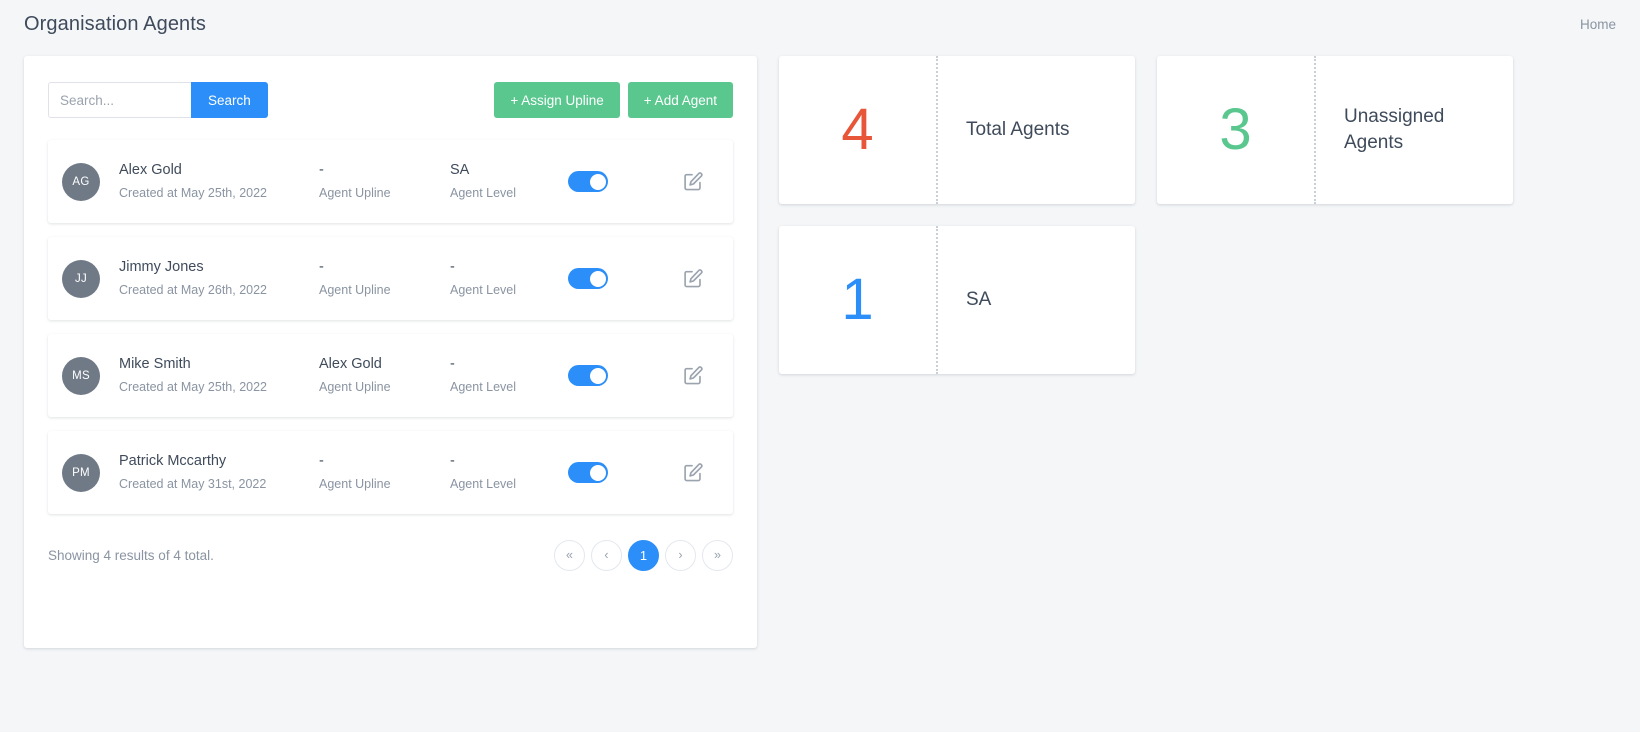 Image resolution: width=1640 pixels, height=732 pixels. I want to click on stat-value: 1, so click(857, 299).